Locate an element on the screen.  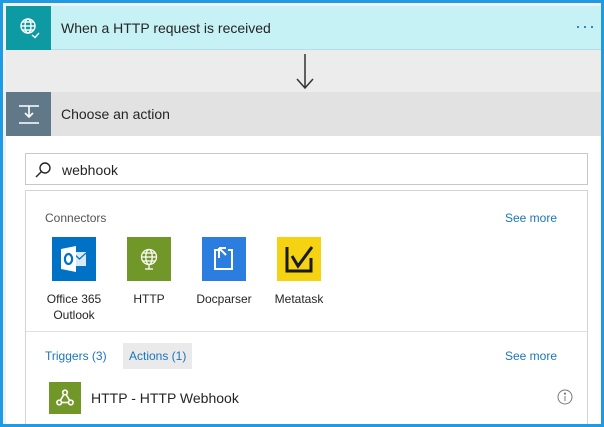
tab-actions: Actions (1) is located at coordinates (158, 356).